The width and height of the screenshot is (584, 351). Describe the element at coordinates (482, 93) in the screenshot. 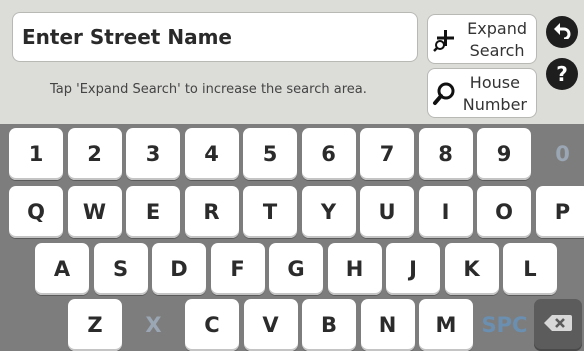

I see `house-number-button: House Number` at that location.